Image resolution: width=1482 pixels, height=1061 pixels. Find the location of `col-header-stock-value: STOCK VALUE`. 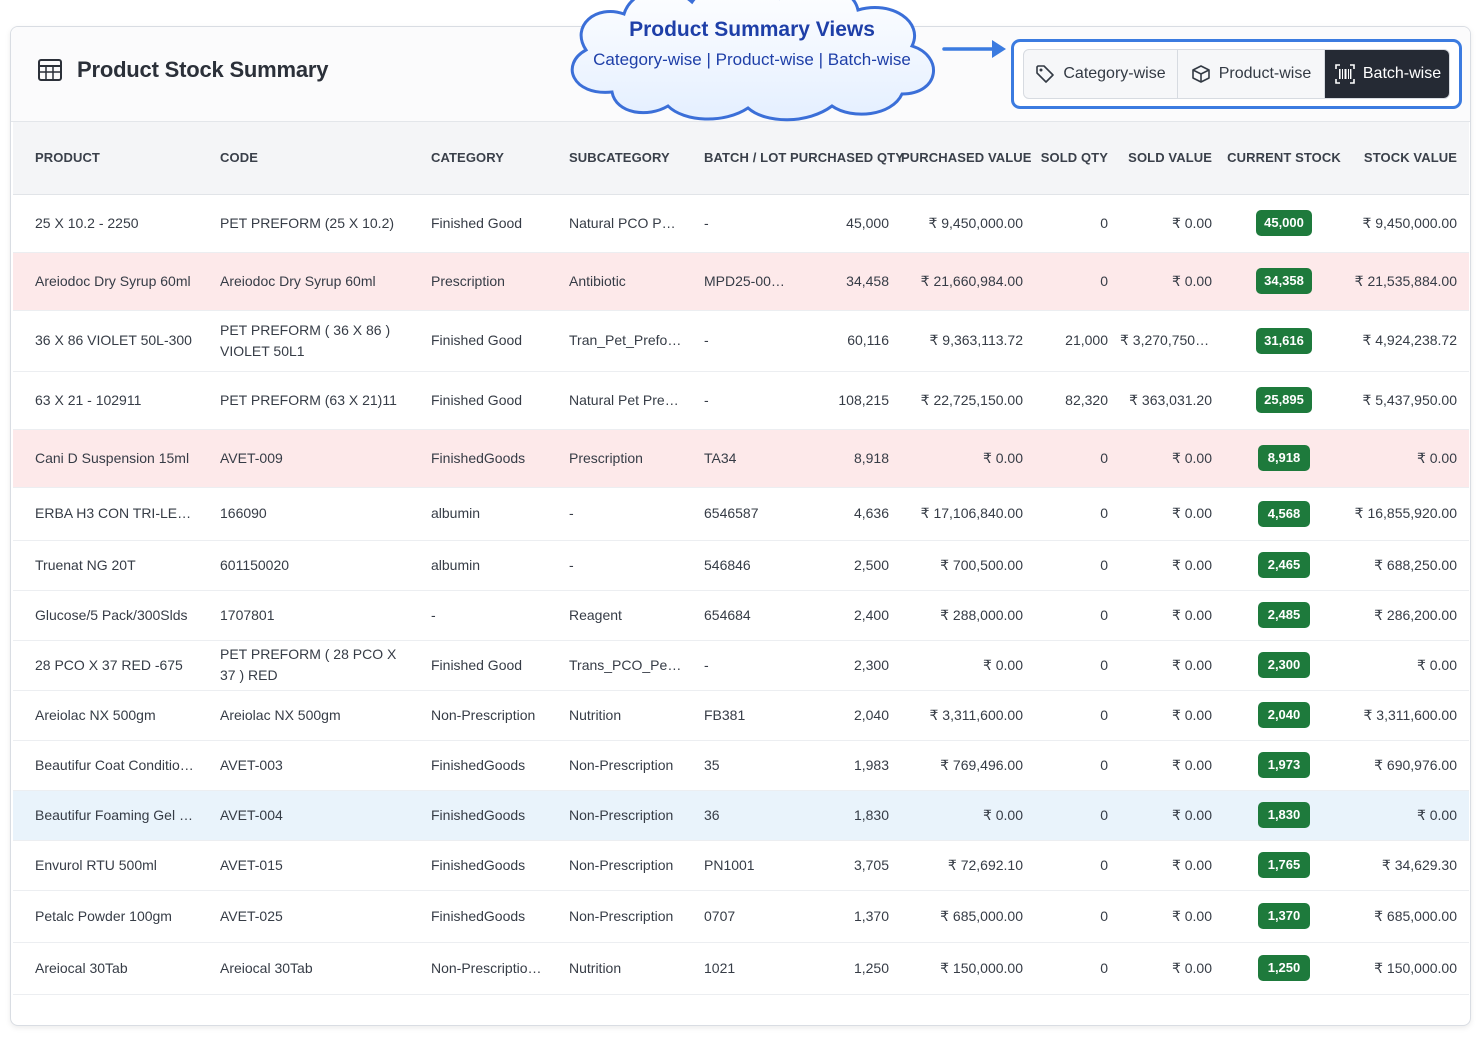

col-header-stock-value: STOCK VALUE is located at coordinates (1406, 158).